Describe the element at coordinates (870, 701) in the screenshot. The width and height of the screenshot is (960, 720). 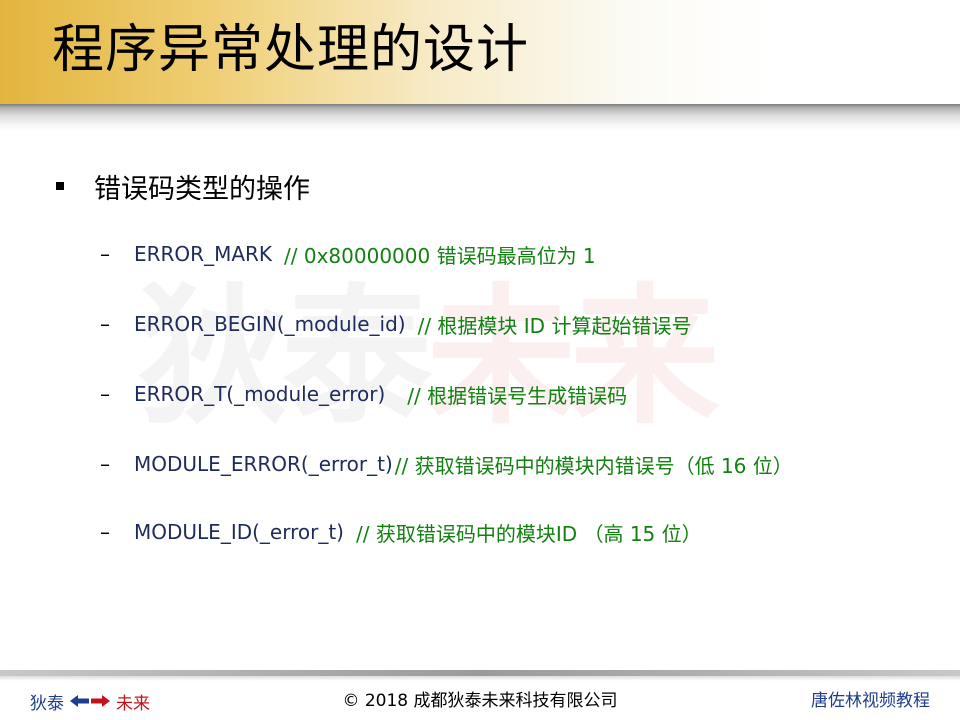
I see `footer-author: 唐佐林视频教程` at that location.